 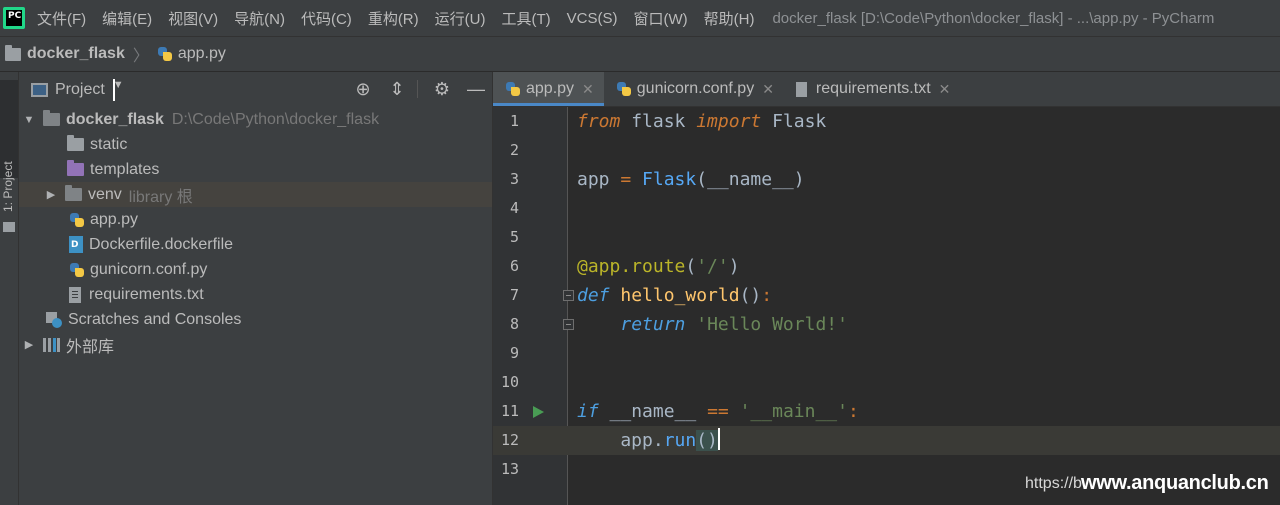 What do you see at coordinates (202, 54) in the screenshot?
I see `breadcrumb-file: app.py` at bounding box center [202, 54].